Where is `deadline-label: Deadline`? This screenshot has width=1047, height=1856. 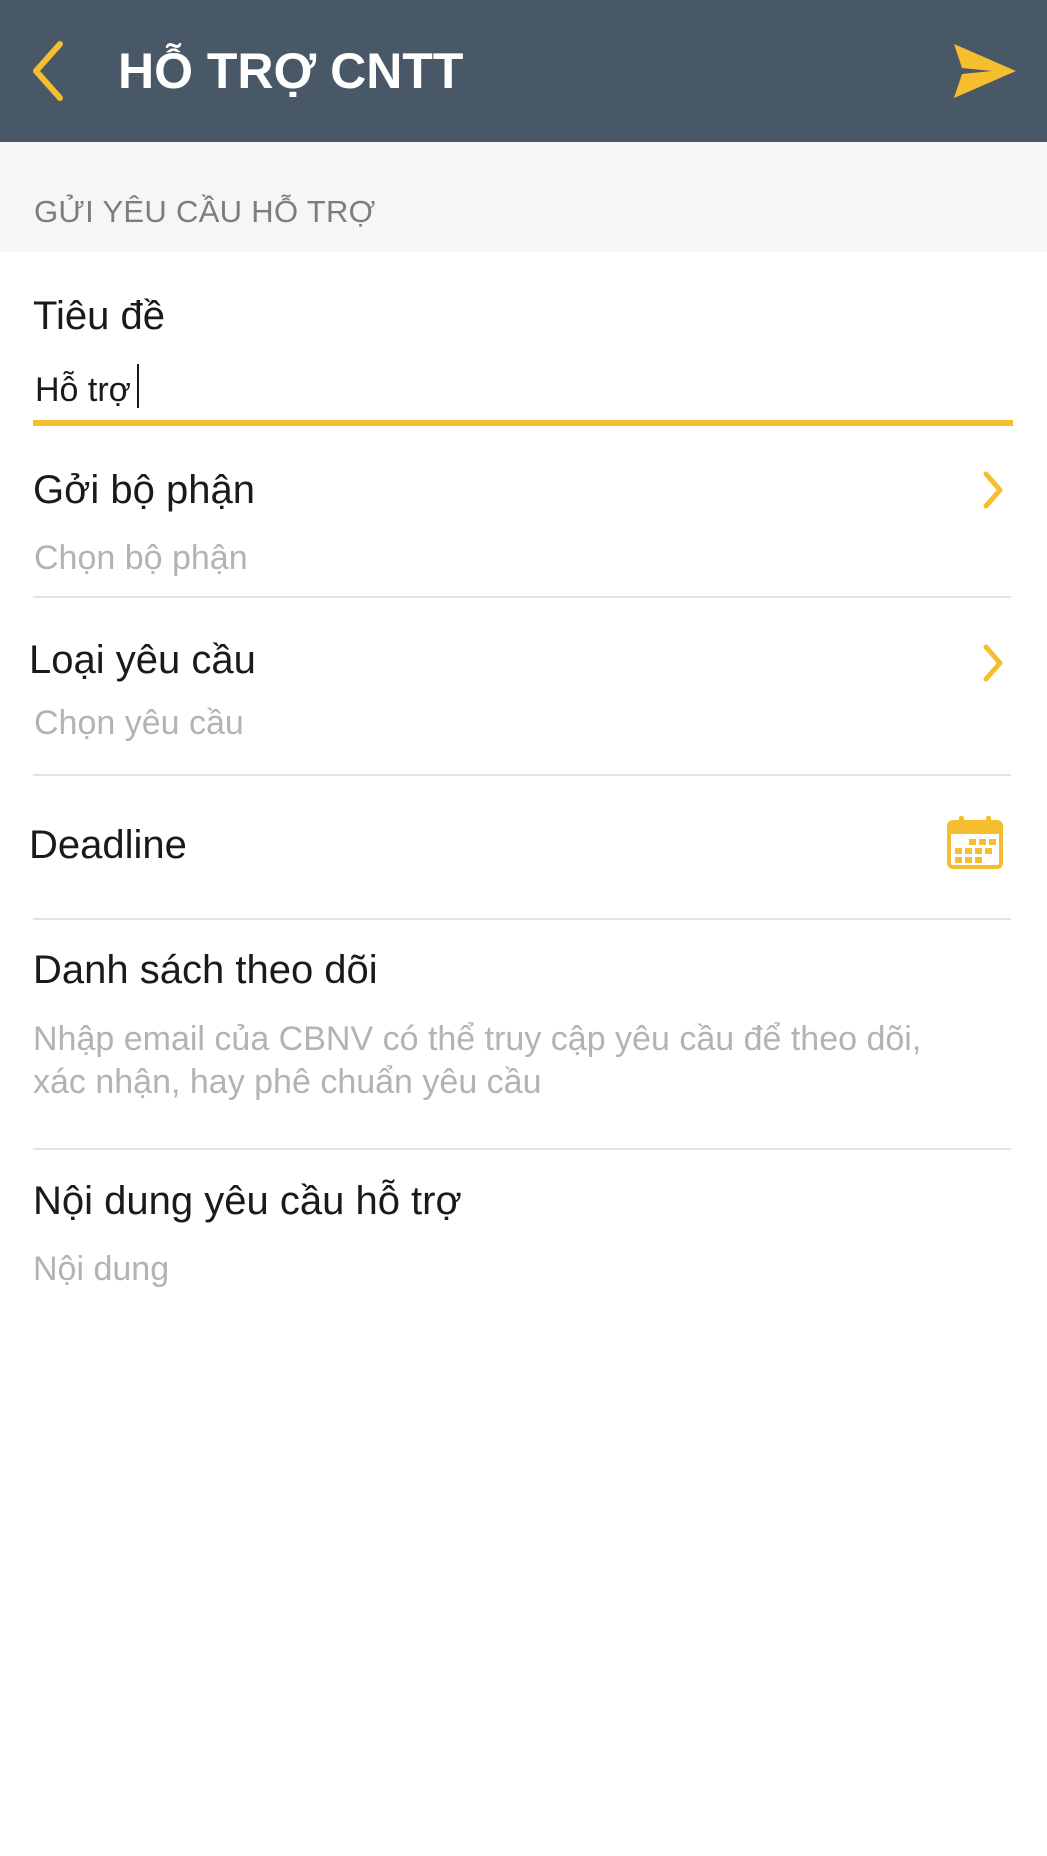
deadline-label: Deadline is located at coordinates (108, 845).